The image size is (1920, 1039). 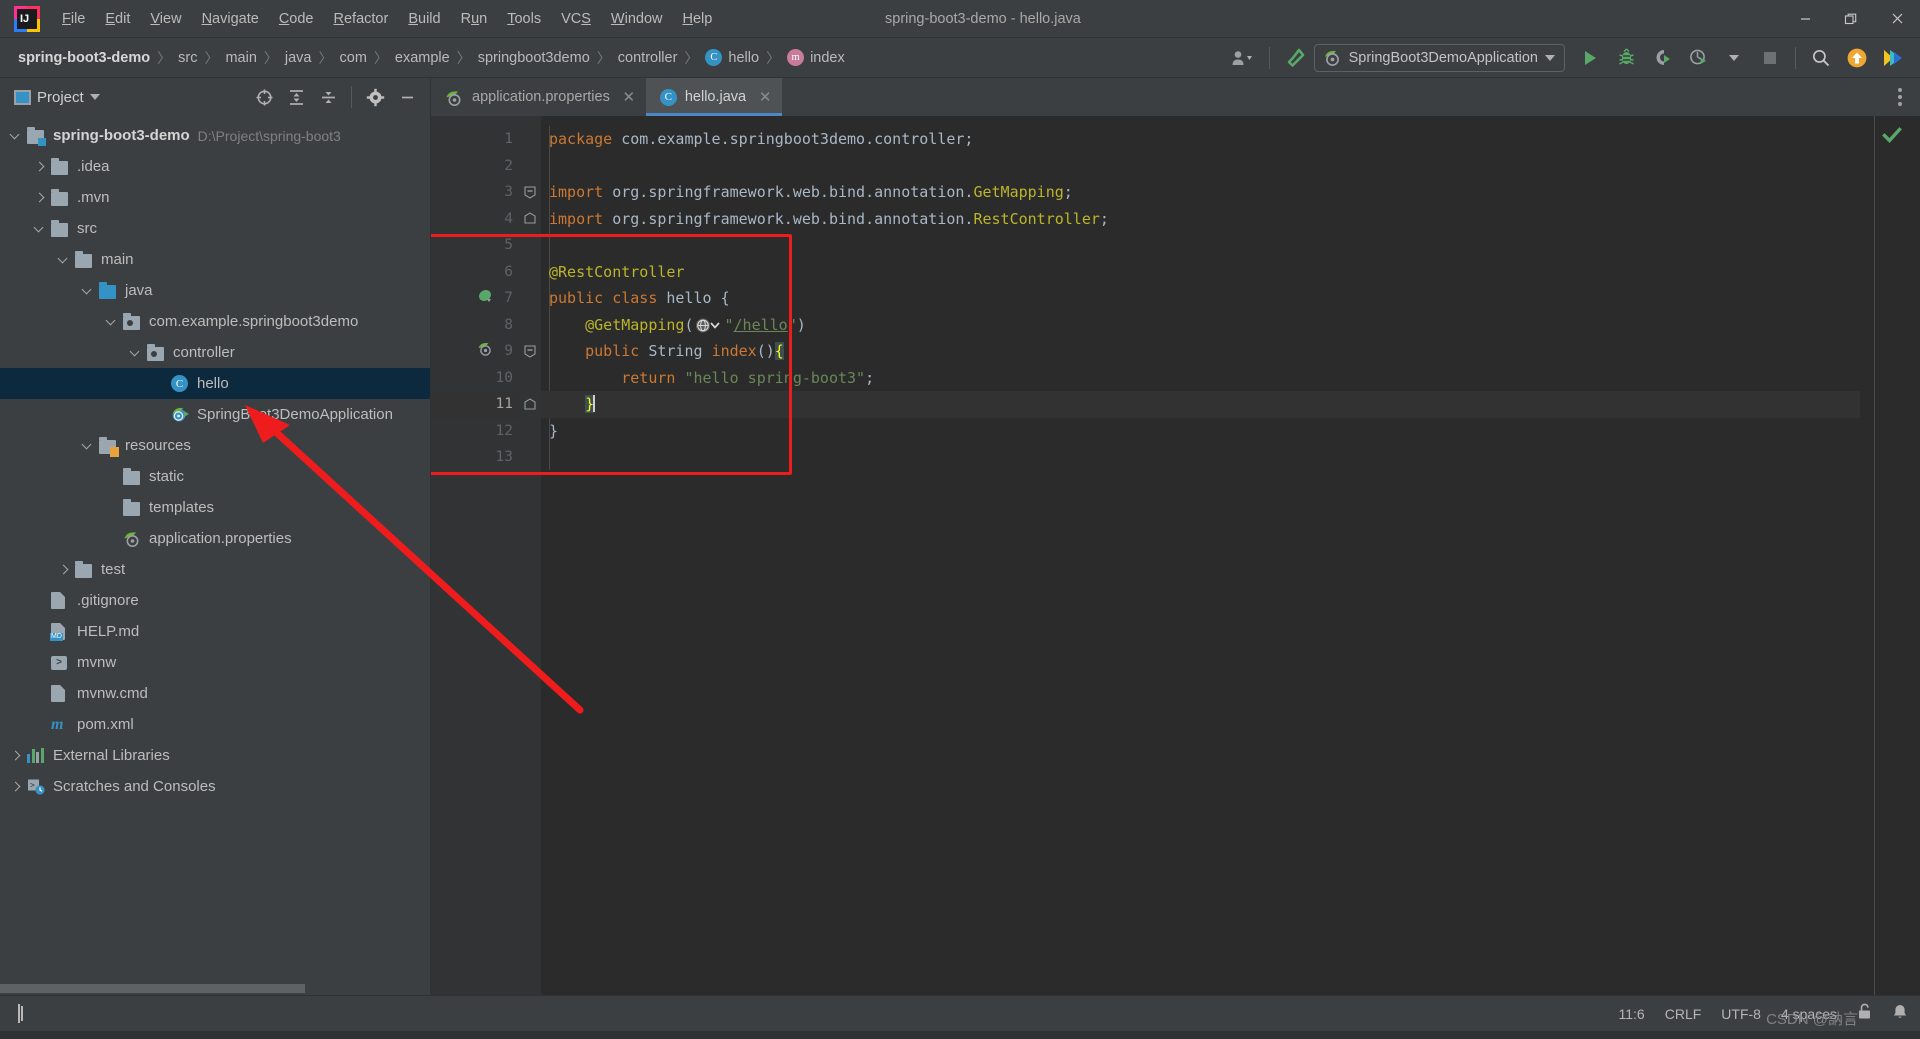 I want to click on hide-panel-icon, so click(x=407, y=97).